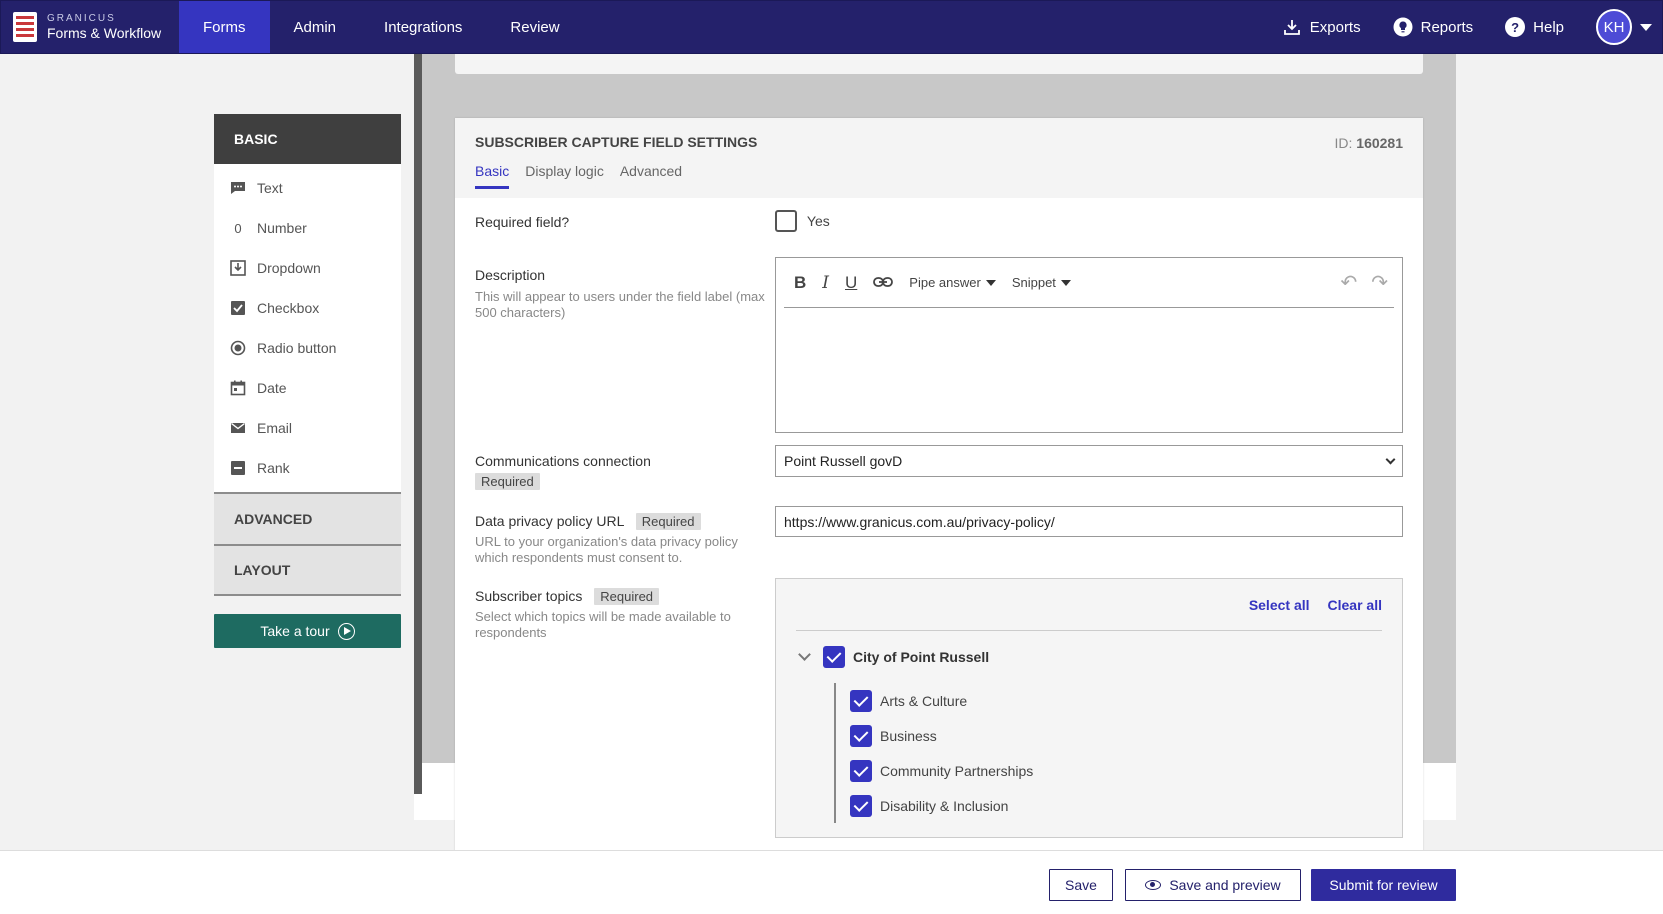 This screenshot has width=1663, height=914. What do you see at coordinates (1225, 885) in the screenshot?
I see `save-and-preview-label: Save and preview` at bounding box center [1225, 885].